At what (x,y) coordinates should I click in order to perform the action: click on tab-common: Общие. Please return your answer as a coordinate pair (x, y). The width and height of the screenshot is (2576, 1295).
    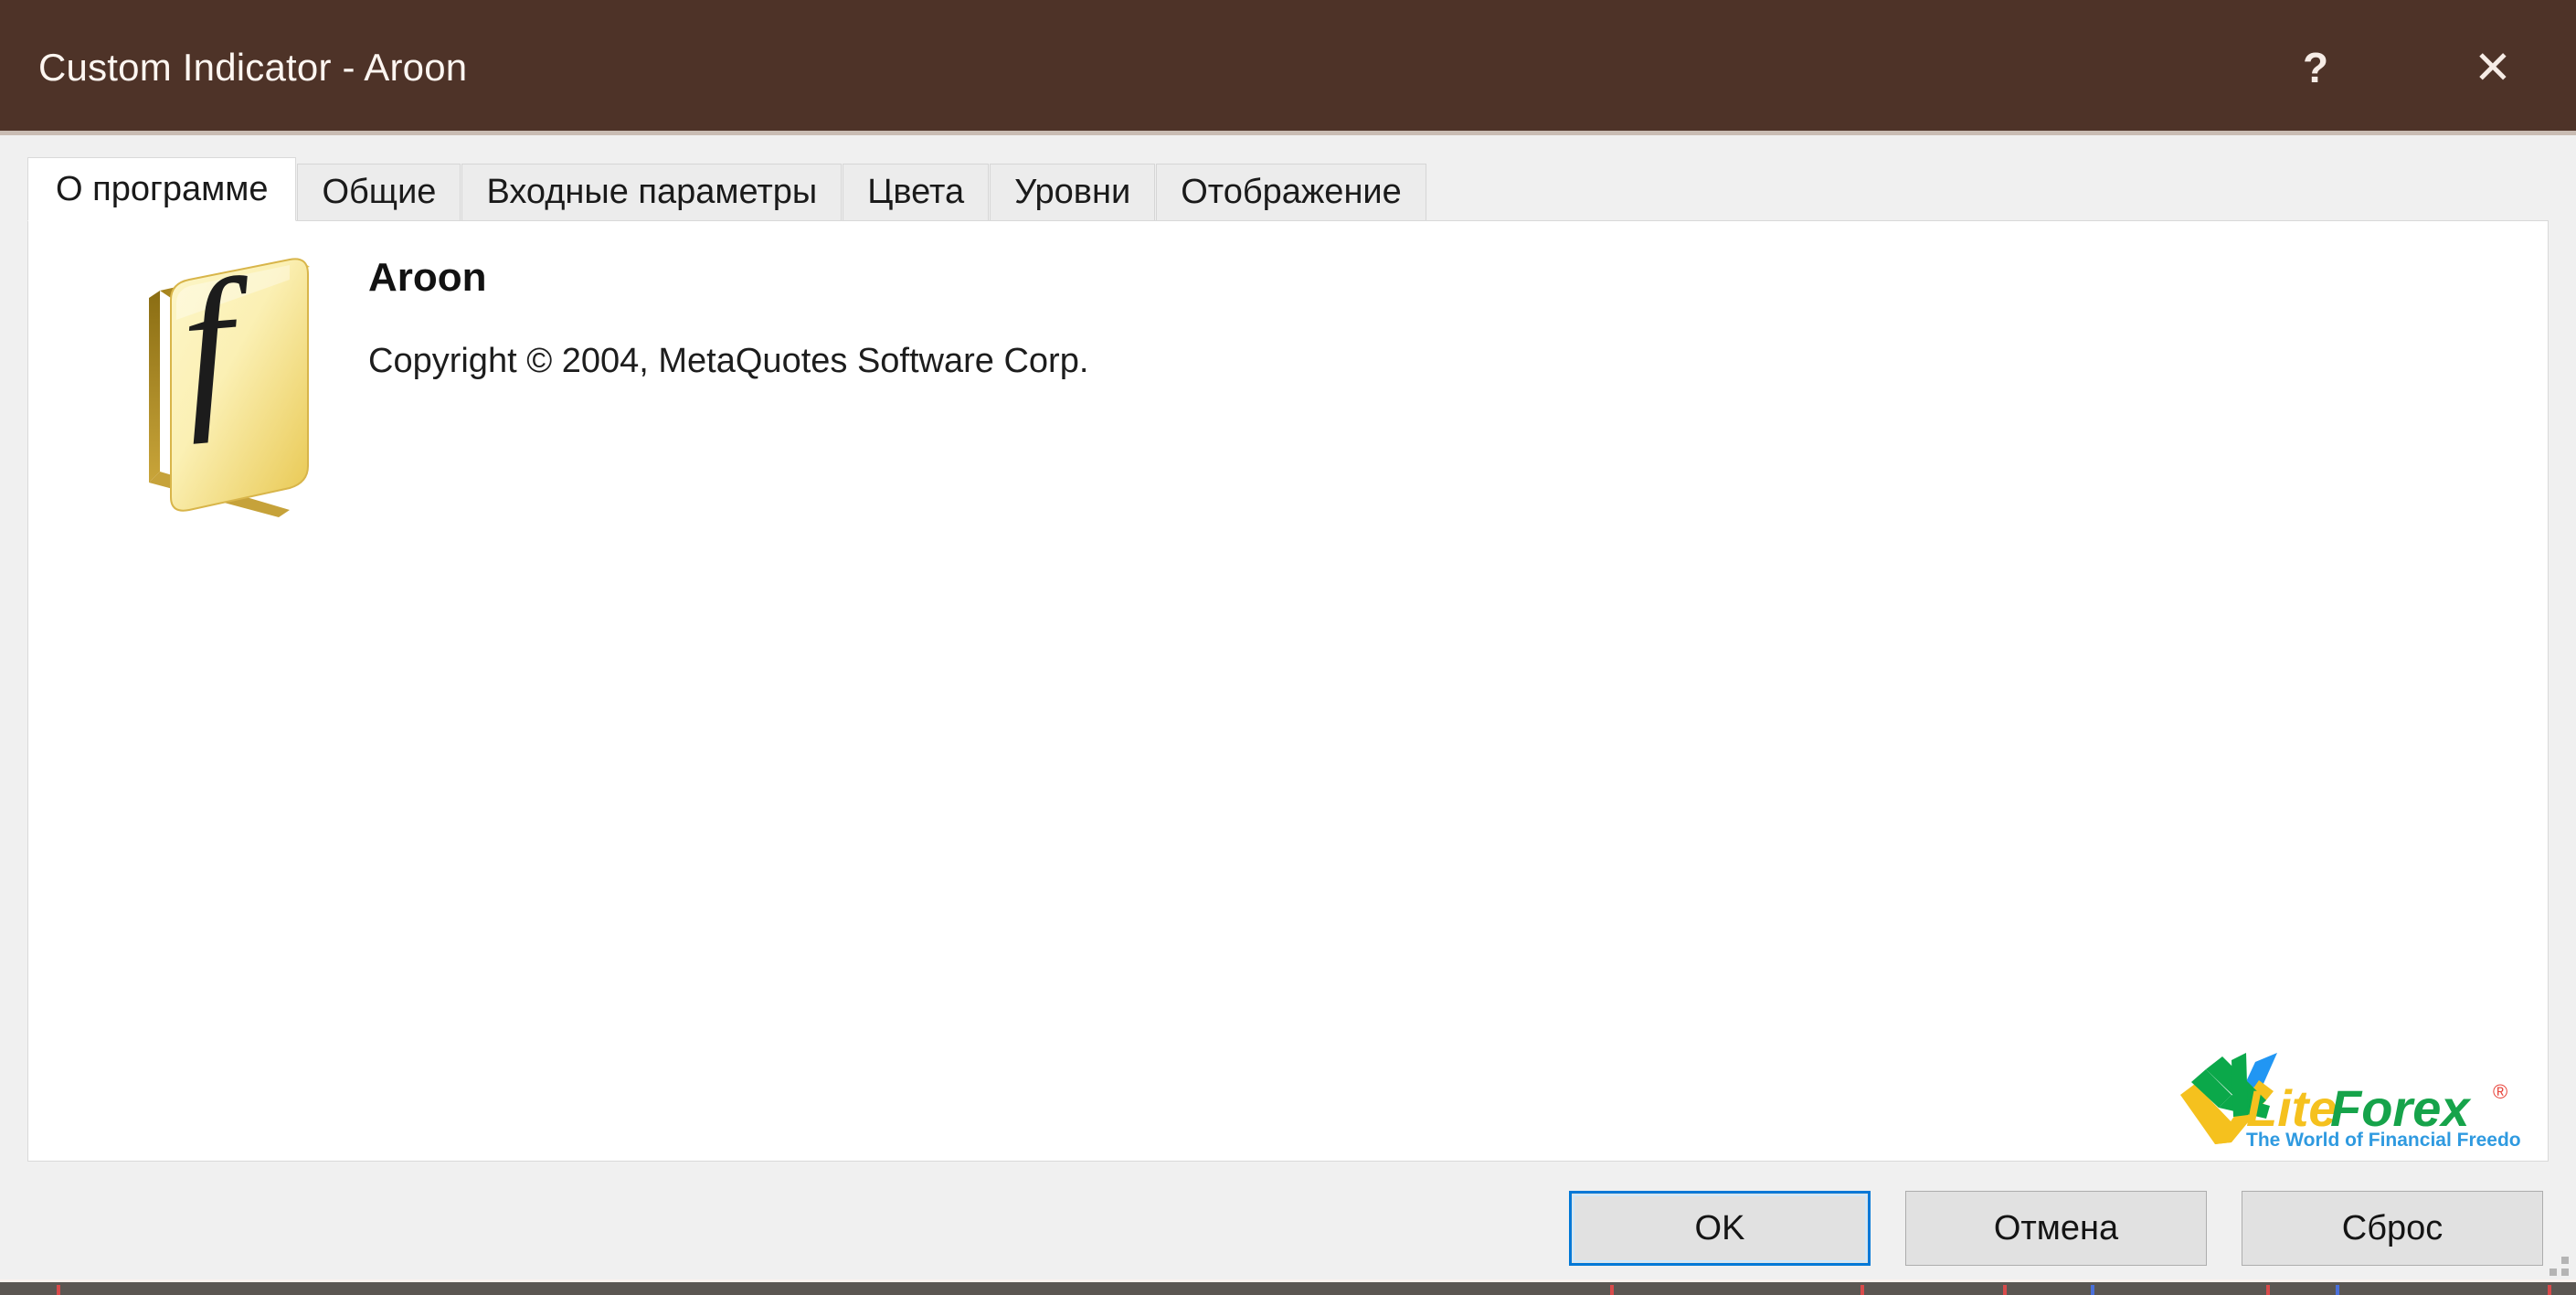
    Looking at the image, I should click on (379, 192).